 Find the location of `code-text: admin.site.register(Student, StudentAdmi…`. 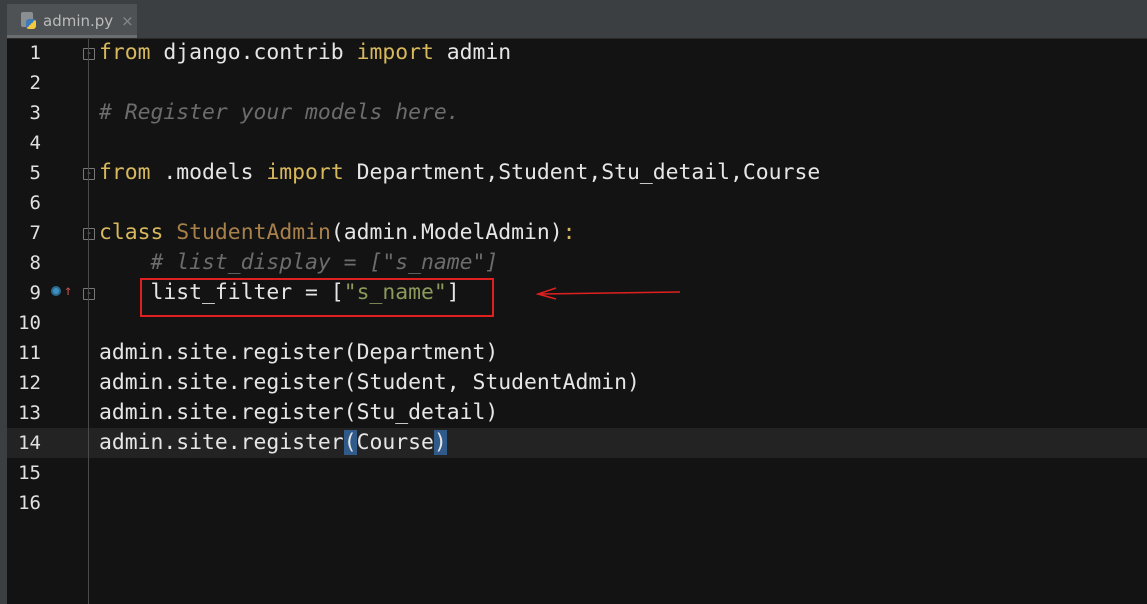

code-text: admin.site.register(Student, StudentAdmi… is located at coordinates (369, 383).